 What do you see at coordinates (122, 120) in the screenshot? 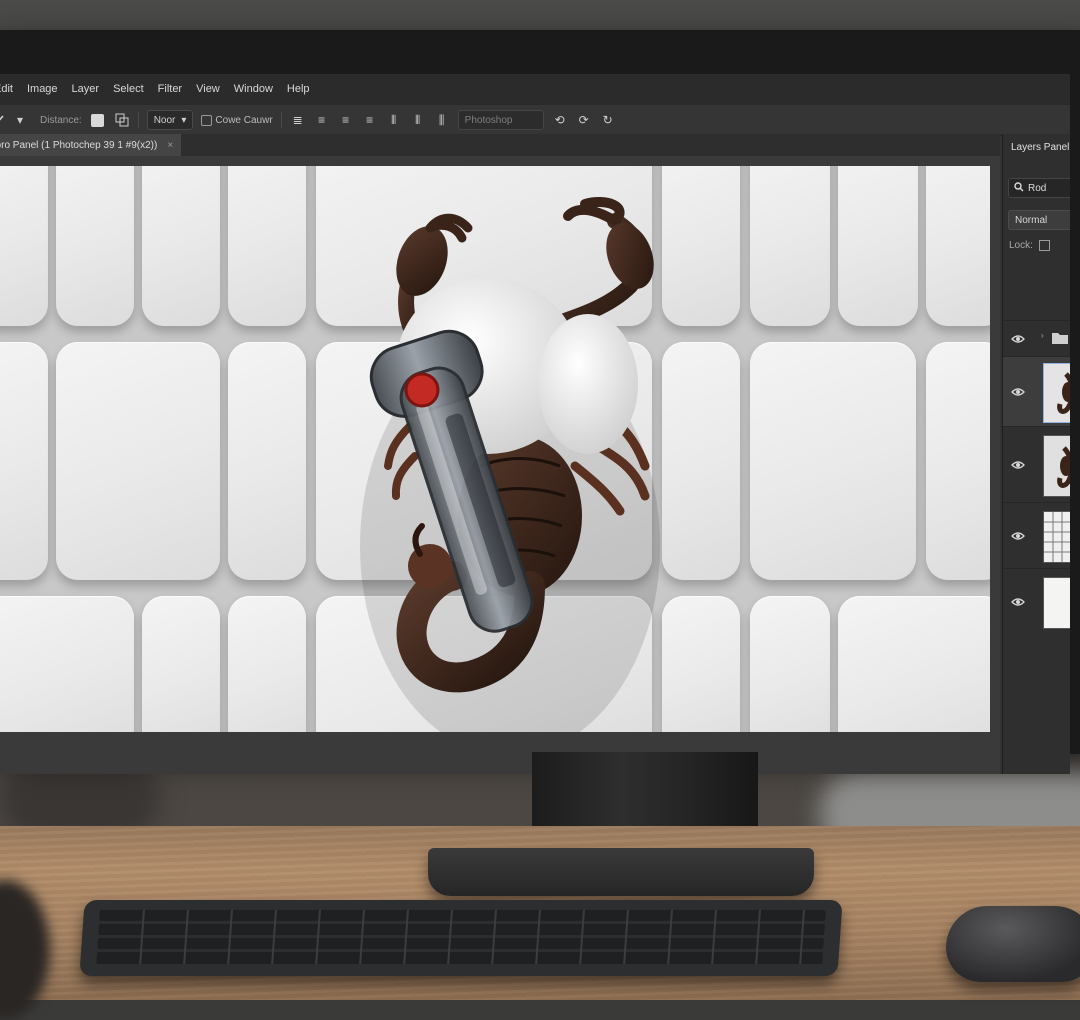
I see `overlap-icon` at bounding box center [122, 120].